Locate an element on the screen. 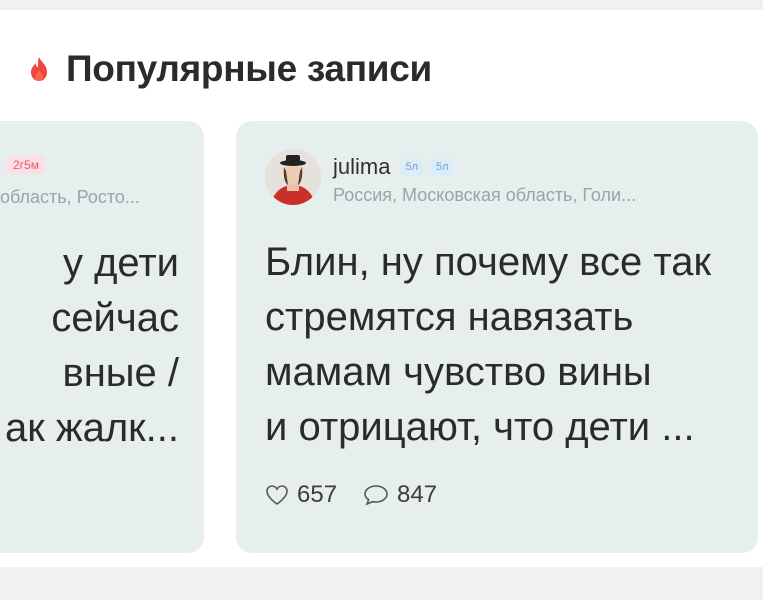 This screenshot has width=763, height=600. like-button: 657 is located at coordinates (301, 495).